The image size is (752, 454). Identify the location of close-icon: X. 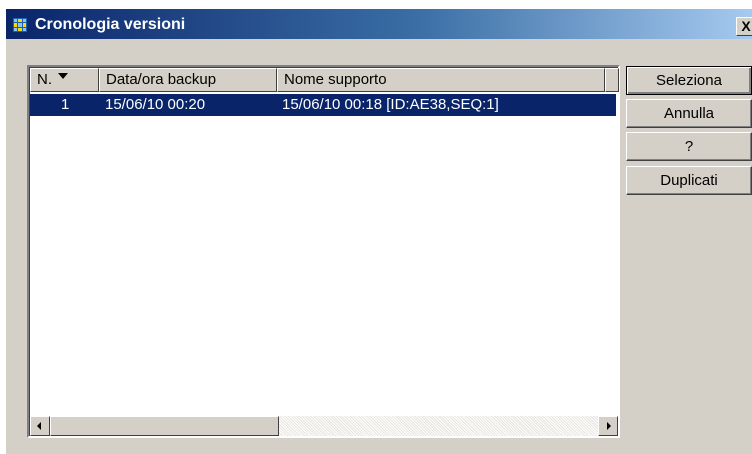
(744, 26).